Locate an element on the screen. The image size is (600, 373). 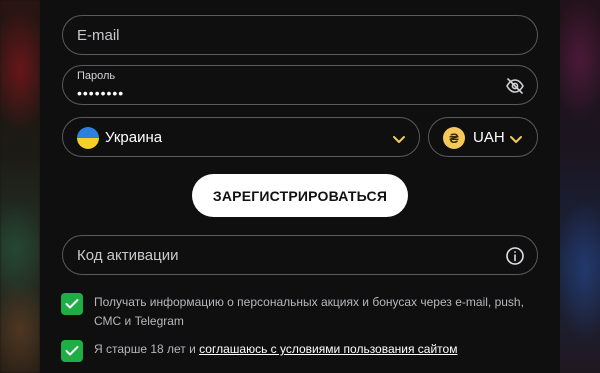
promo-consent-checkbox is located at coordinates (72, 304).